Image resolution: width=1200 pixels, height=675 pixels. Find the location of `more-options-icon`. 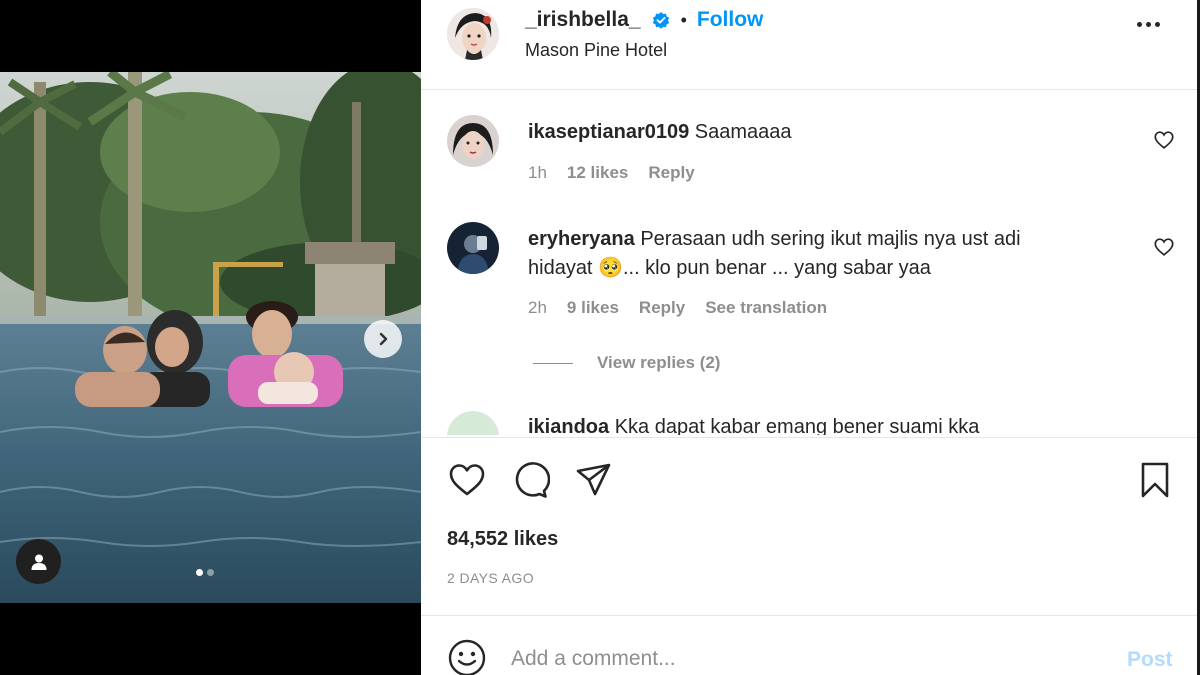

more-options-icon is located at coordinates (1148, 24).